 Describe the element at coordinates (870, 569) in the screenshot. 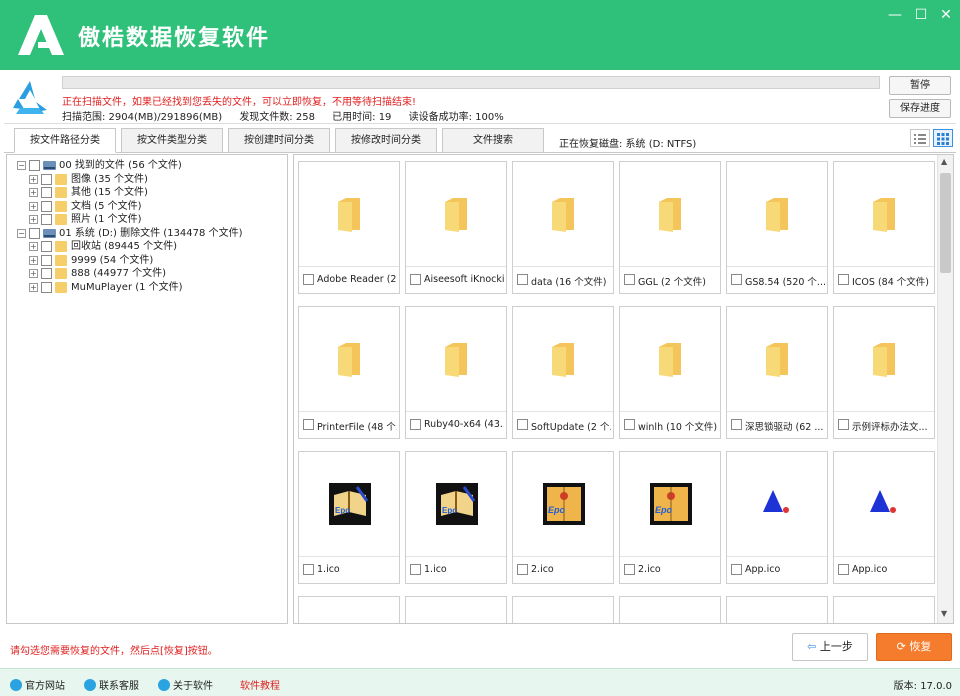

I see `file-name: App.ico` at that location.